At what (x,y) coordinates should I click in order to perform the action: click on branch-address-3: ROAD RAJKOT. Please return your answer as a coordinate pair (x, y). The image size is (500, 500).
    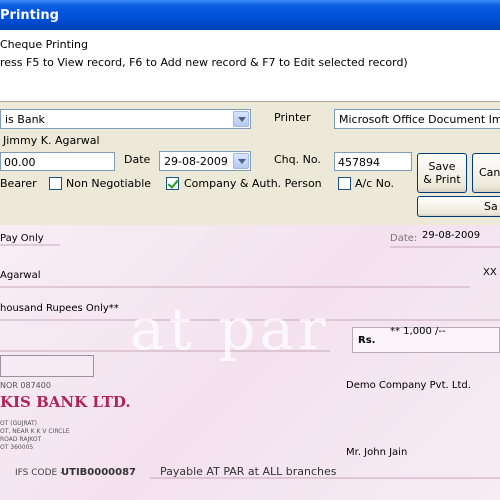
    Looking at the image, I should click on (21, 439).